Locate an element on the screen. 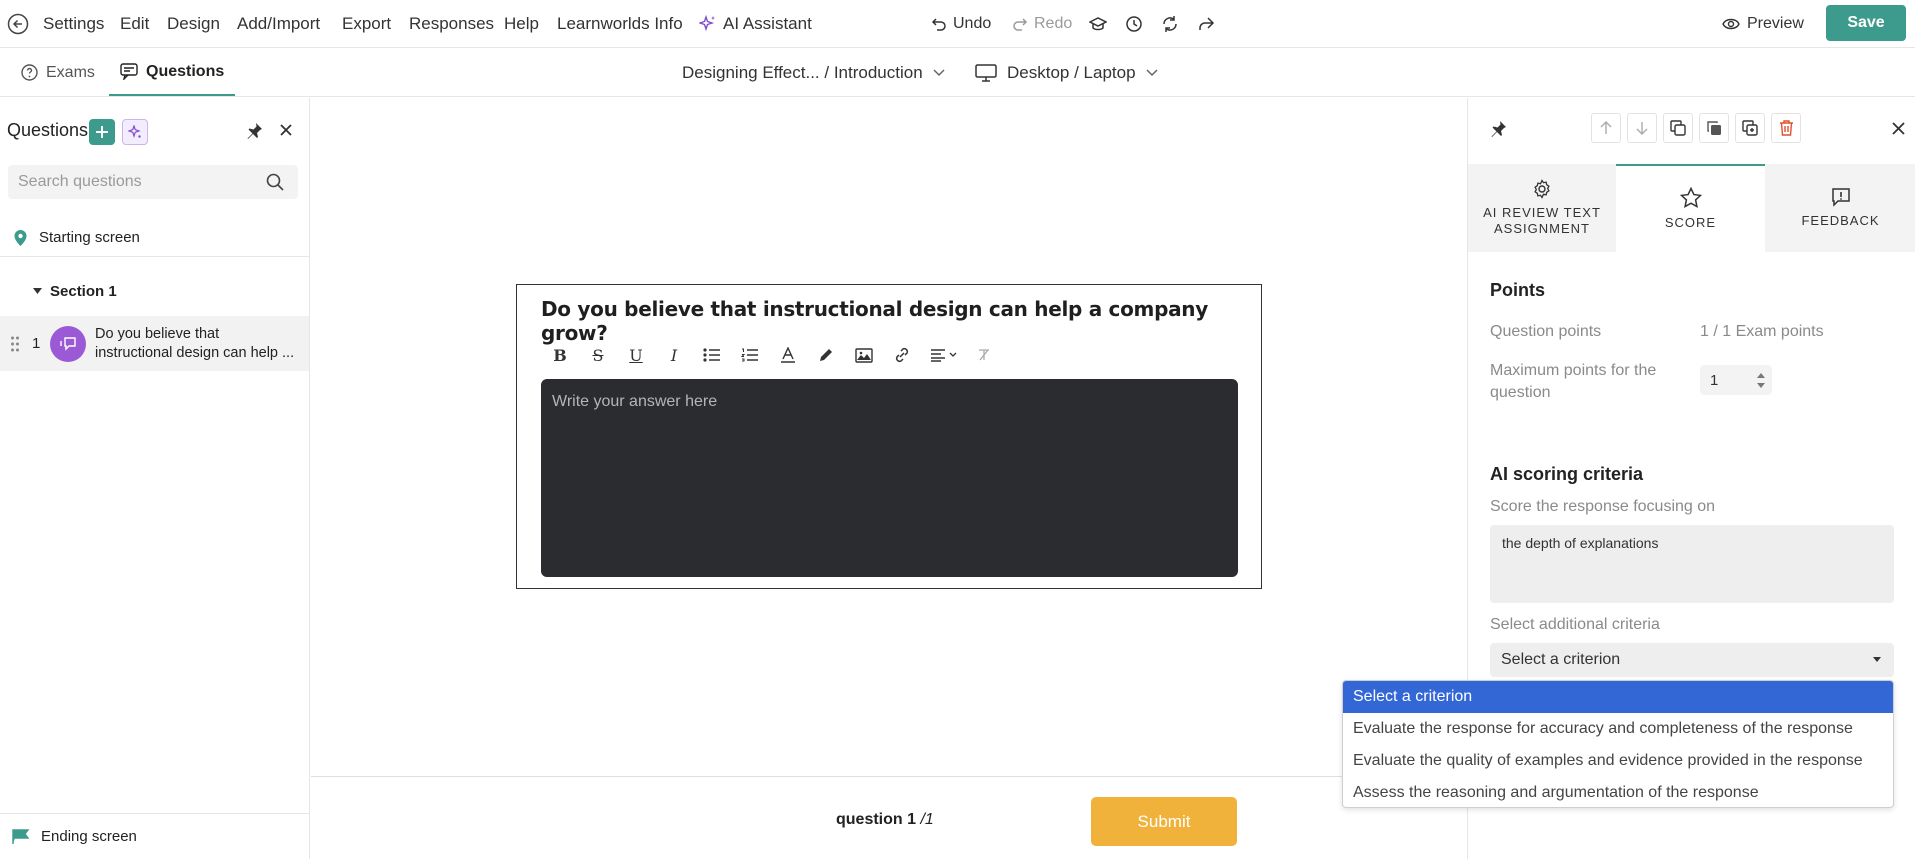  starting-screen-item: Starting screen is located at coordinates (154, 238).